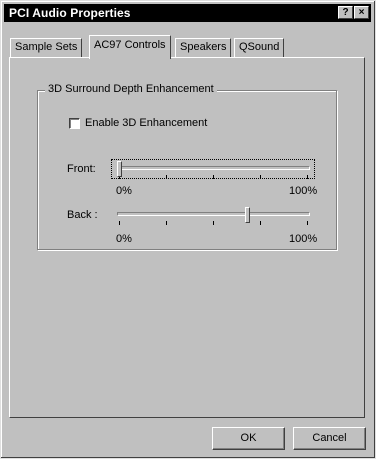 This screenshot has width=376, height=459. I want to click on close-button: ×, so click(361, 12).